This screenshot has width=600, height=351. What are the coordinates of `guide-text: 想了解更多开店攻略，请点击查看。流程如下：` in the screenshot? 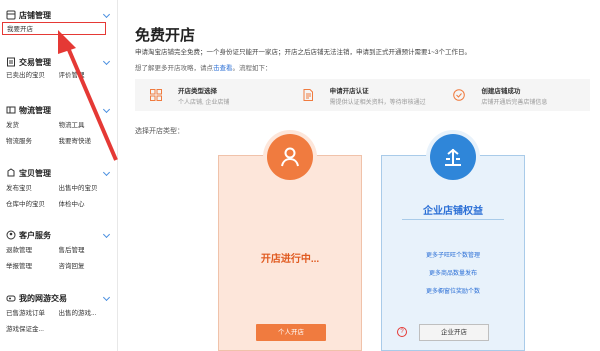 It's located at (203, 67).